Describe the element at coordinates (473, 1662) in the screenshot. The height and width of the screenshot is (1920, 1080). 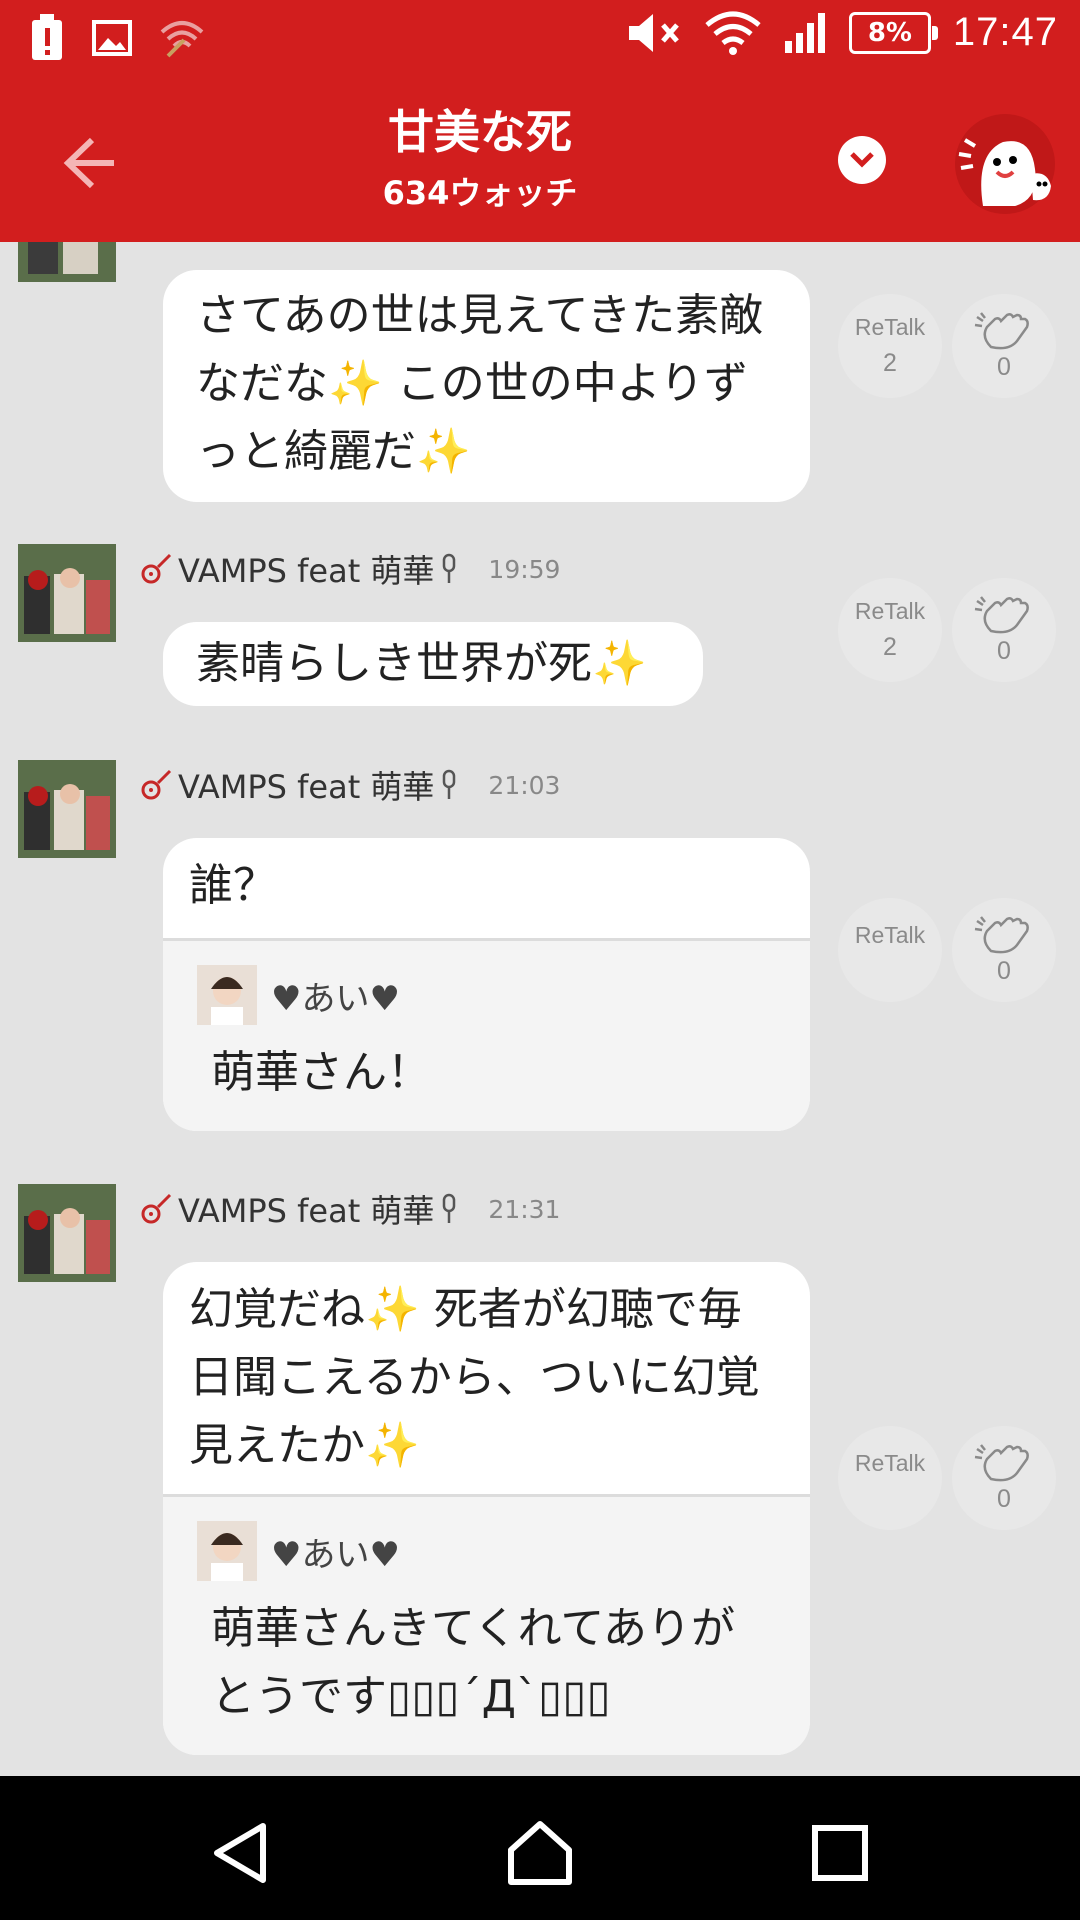
I see `quote-text: 萌華さんきてくれてありがとうです▯▯▯´Д`▯▯▯` at that location.